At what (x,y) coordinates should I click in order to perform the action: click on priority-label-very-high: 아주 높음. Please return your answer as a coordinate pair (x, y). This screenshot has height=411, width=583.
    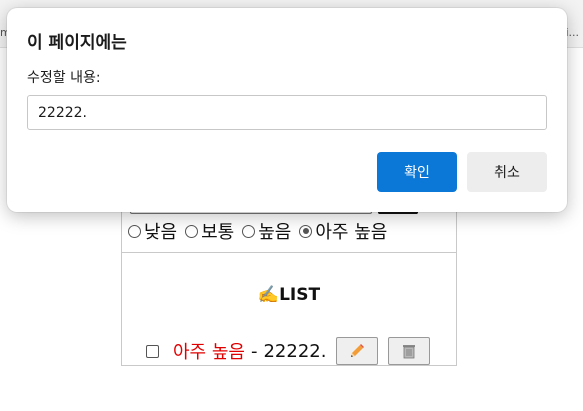
    Looking at the image, I should click on (351, 232).